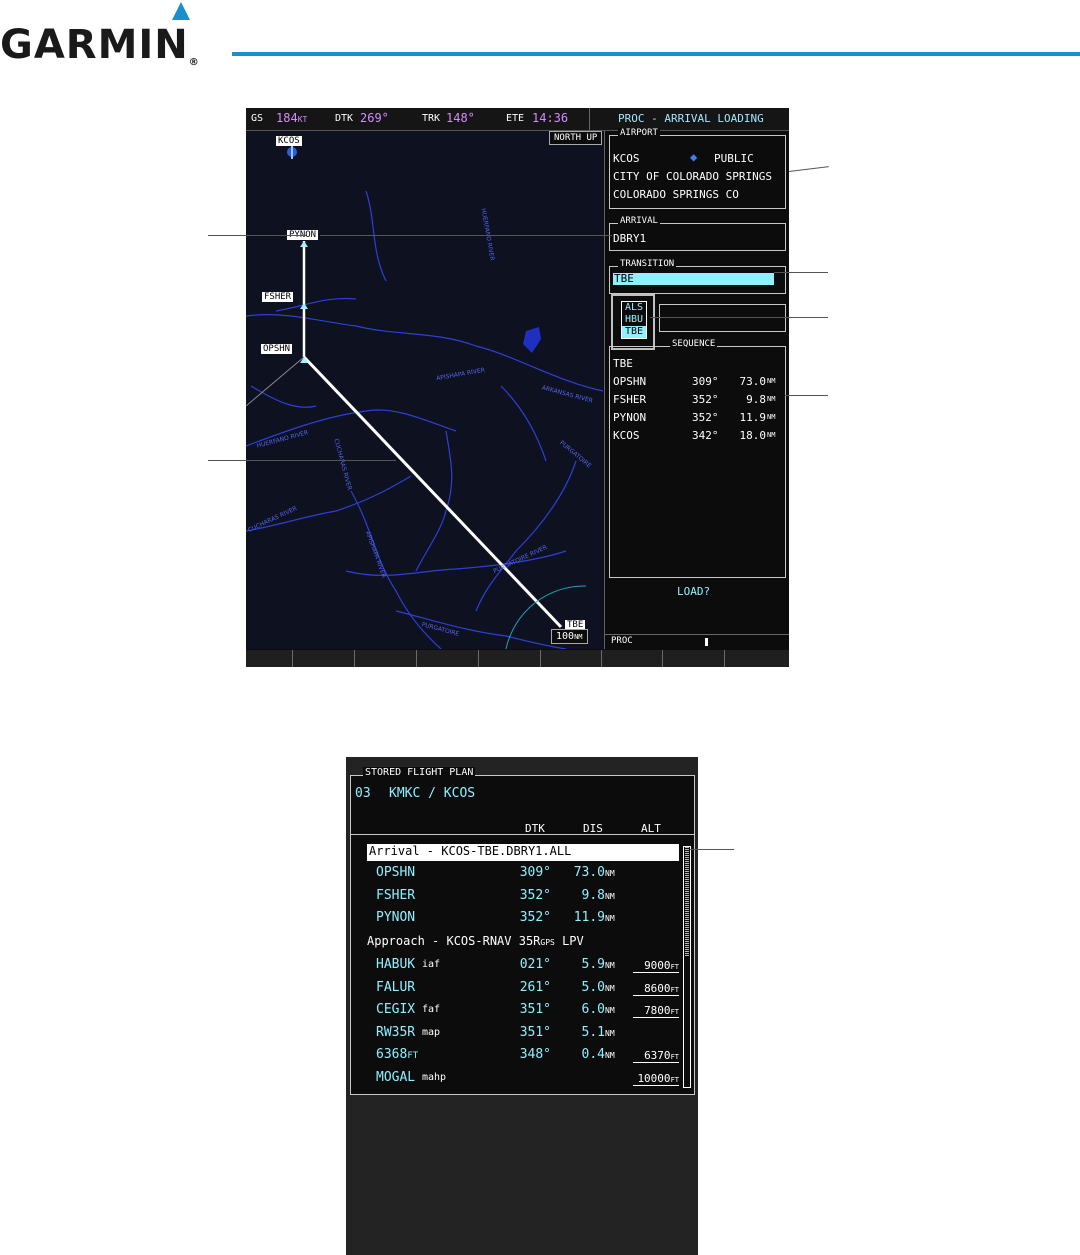 This screenshot has width=1080, height=1255. Describe the element at coordinates (466, 235) in the screenshot. I see `callout-pynon-dbry1` at that location.